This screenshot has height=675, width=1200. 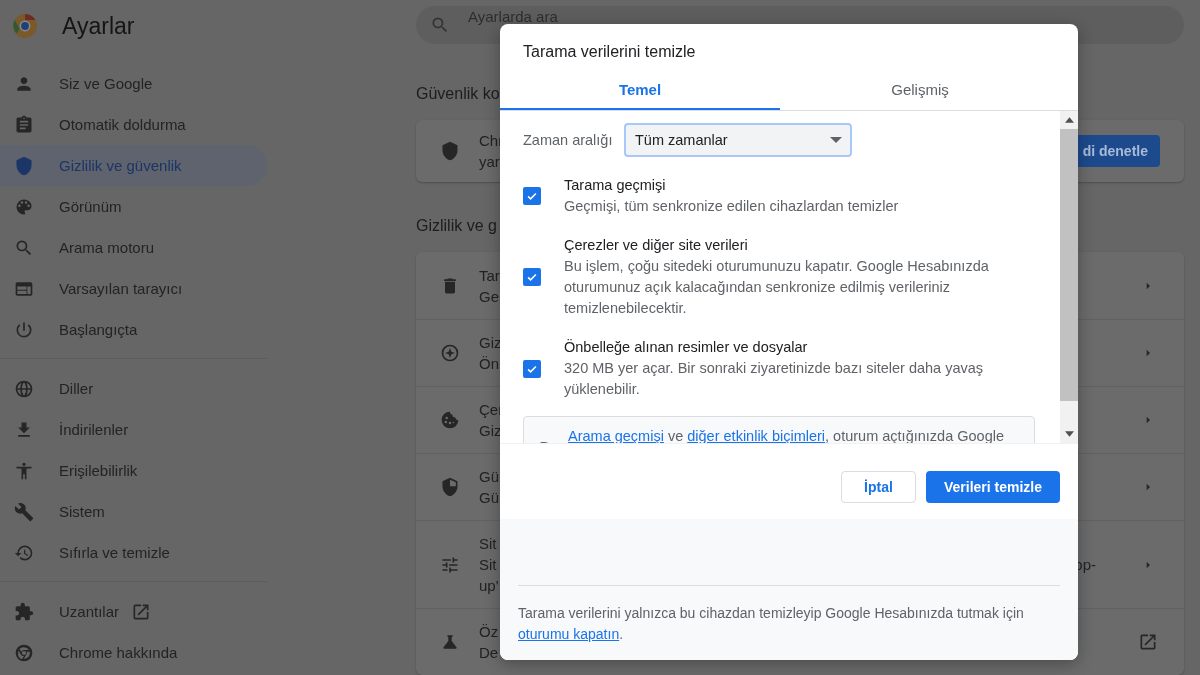 I want to click on row-text: De, so click(x=489, y=653).